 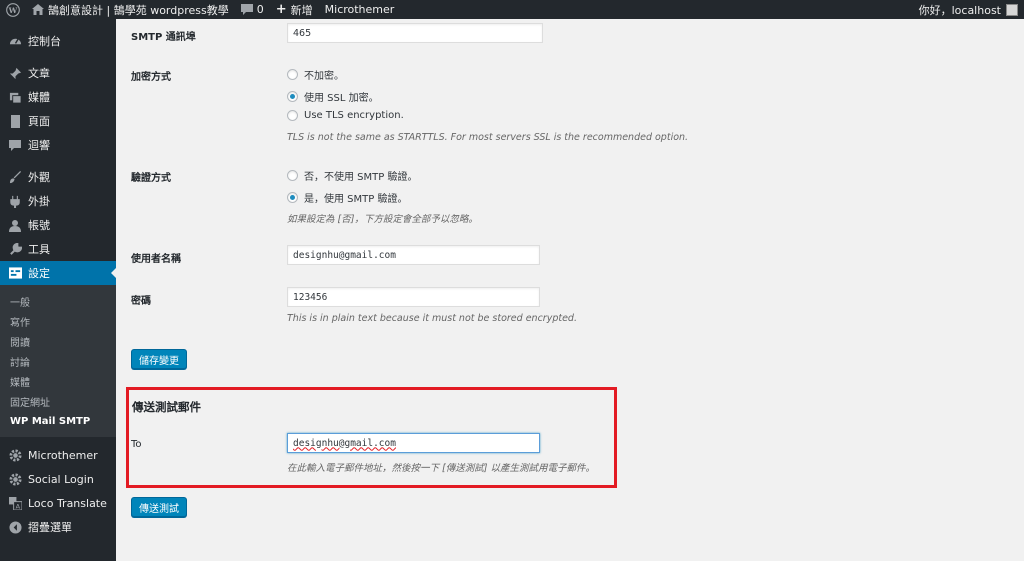 I want to click on sidebar-item-plugins: 外掛, so click(x=58, y=201).